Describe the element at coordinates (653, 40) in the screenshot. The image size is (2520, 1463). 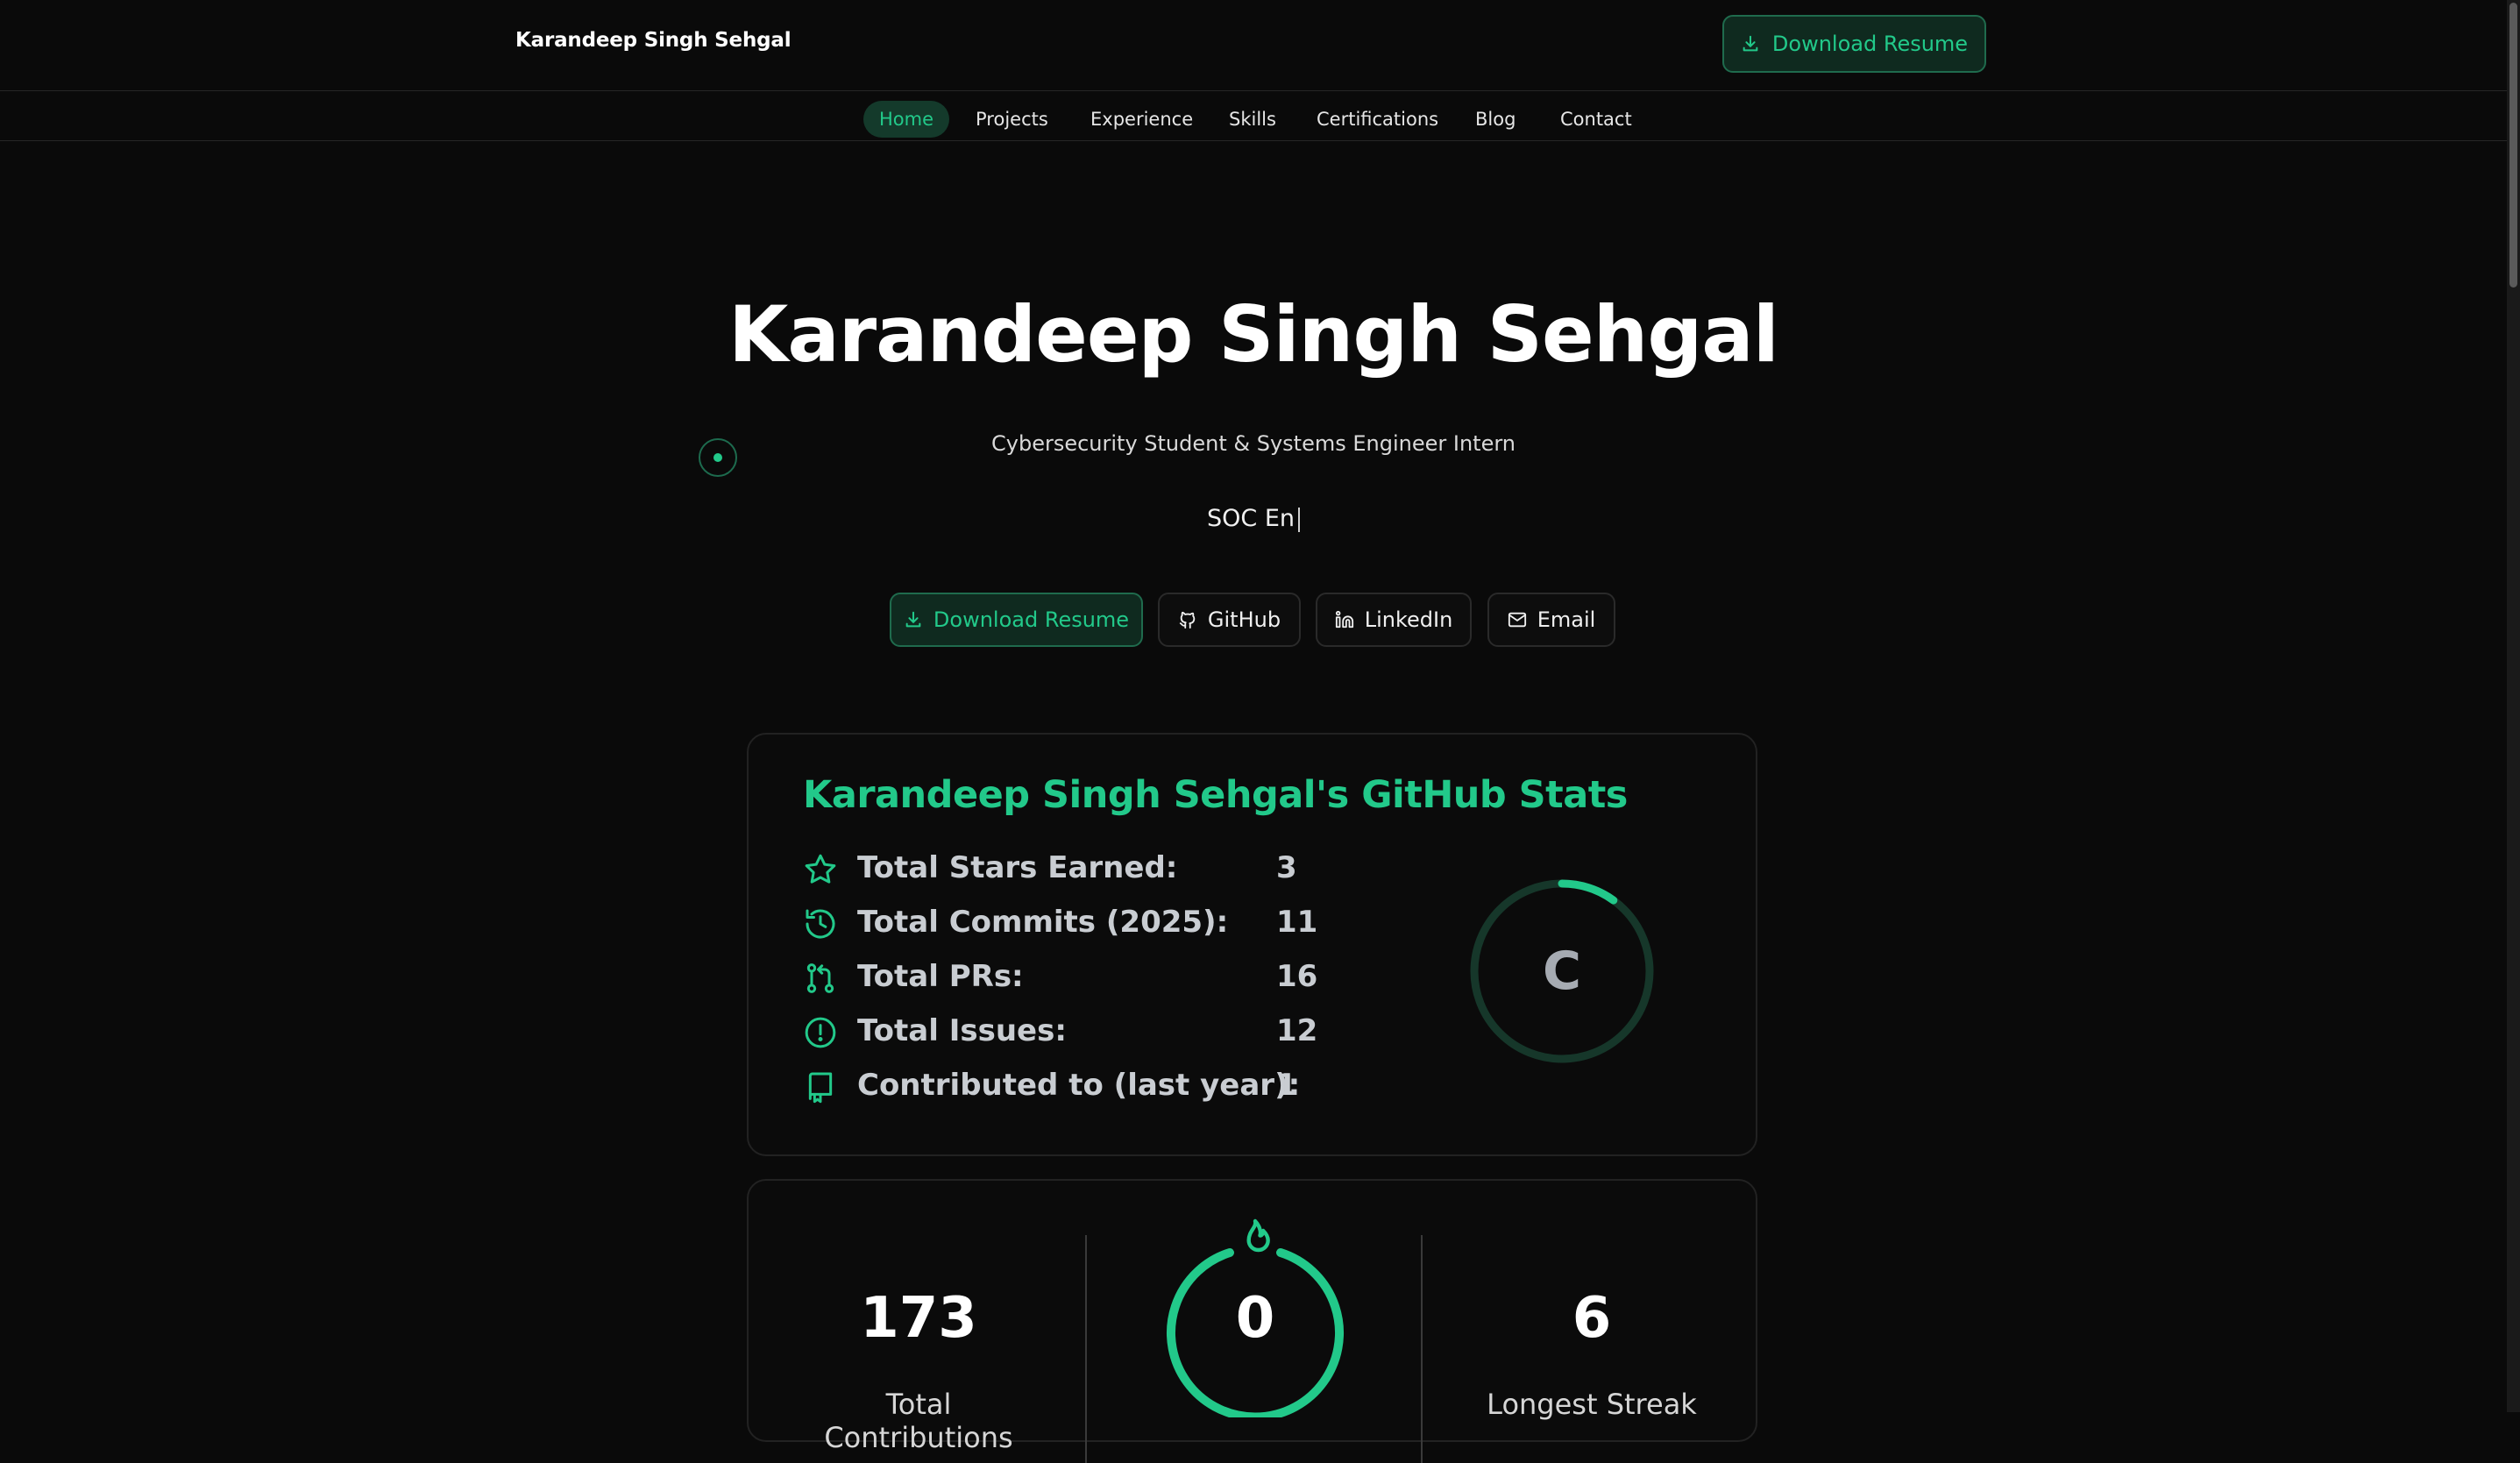
I see `brand-name: Karandeep Singh Sehgal` at that location.